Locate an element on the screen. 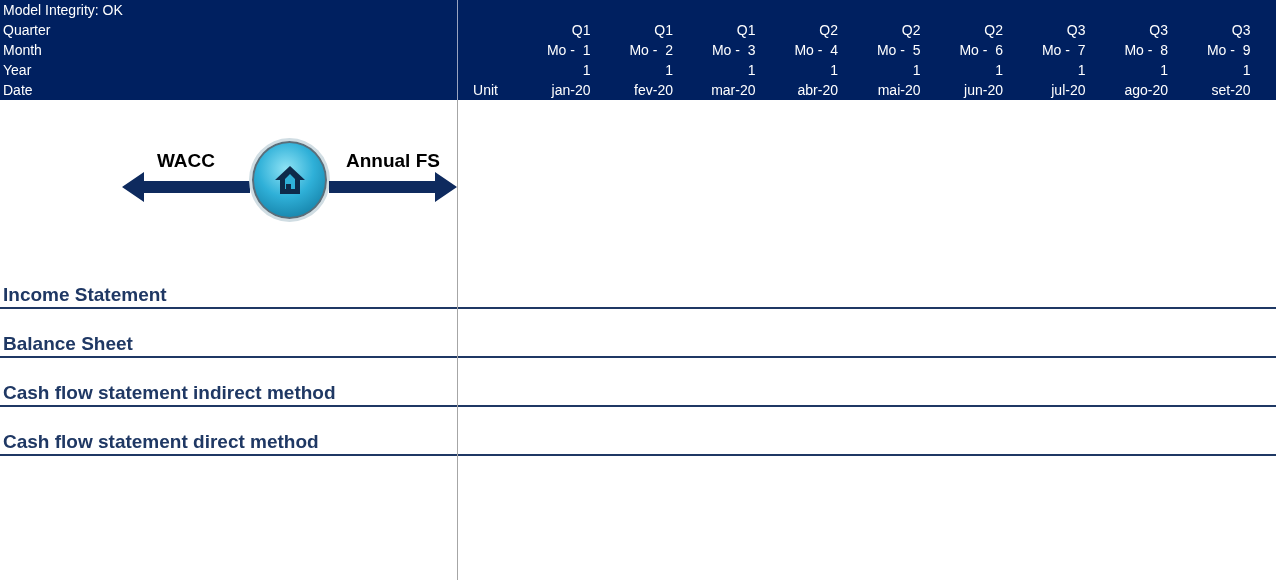 The width and height of the screenshot is (1276, 580). header-cell-text: Mo - 7 is located at coordinates (1063, 50).